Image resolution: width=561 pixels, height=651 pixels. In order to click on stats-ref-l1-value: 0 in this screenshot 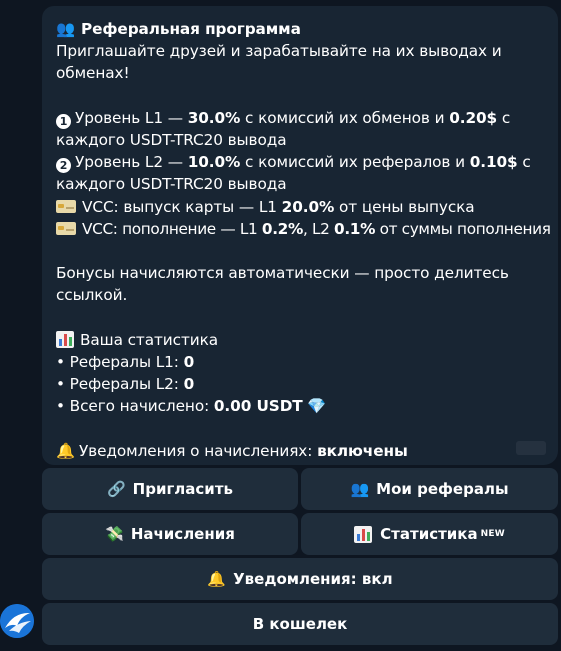, I will do `click(189, 362)`.